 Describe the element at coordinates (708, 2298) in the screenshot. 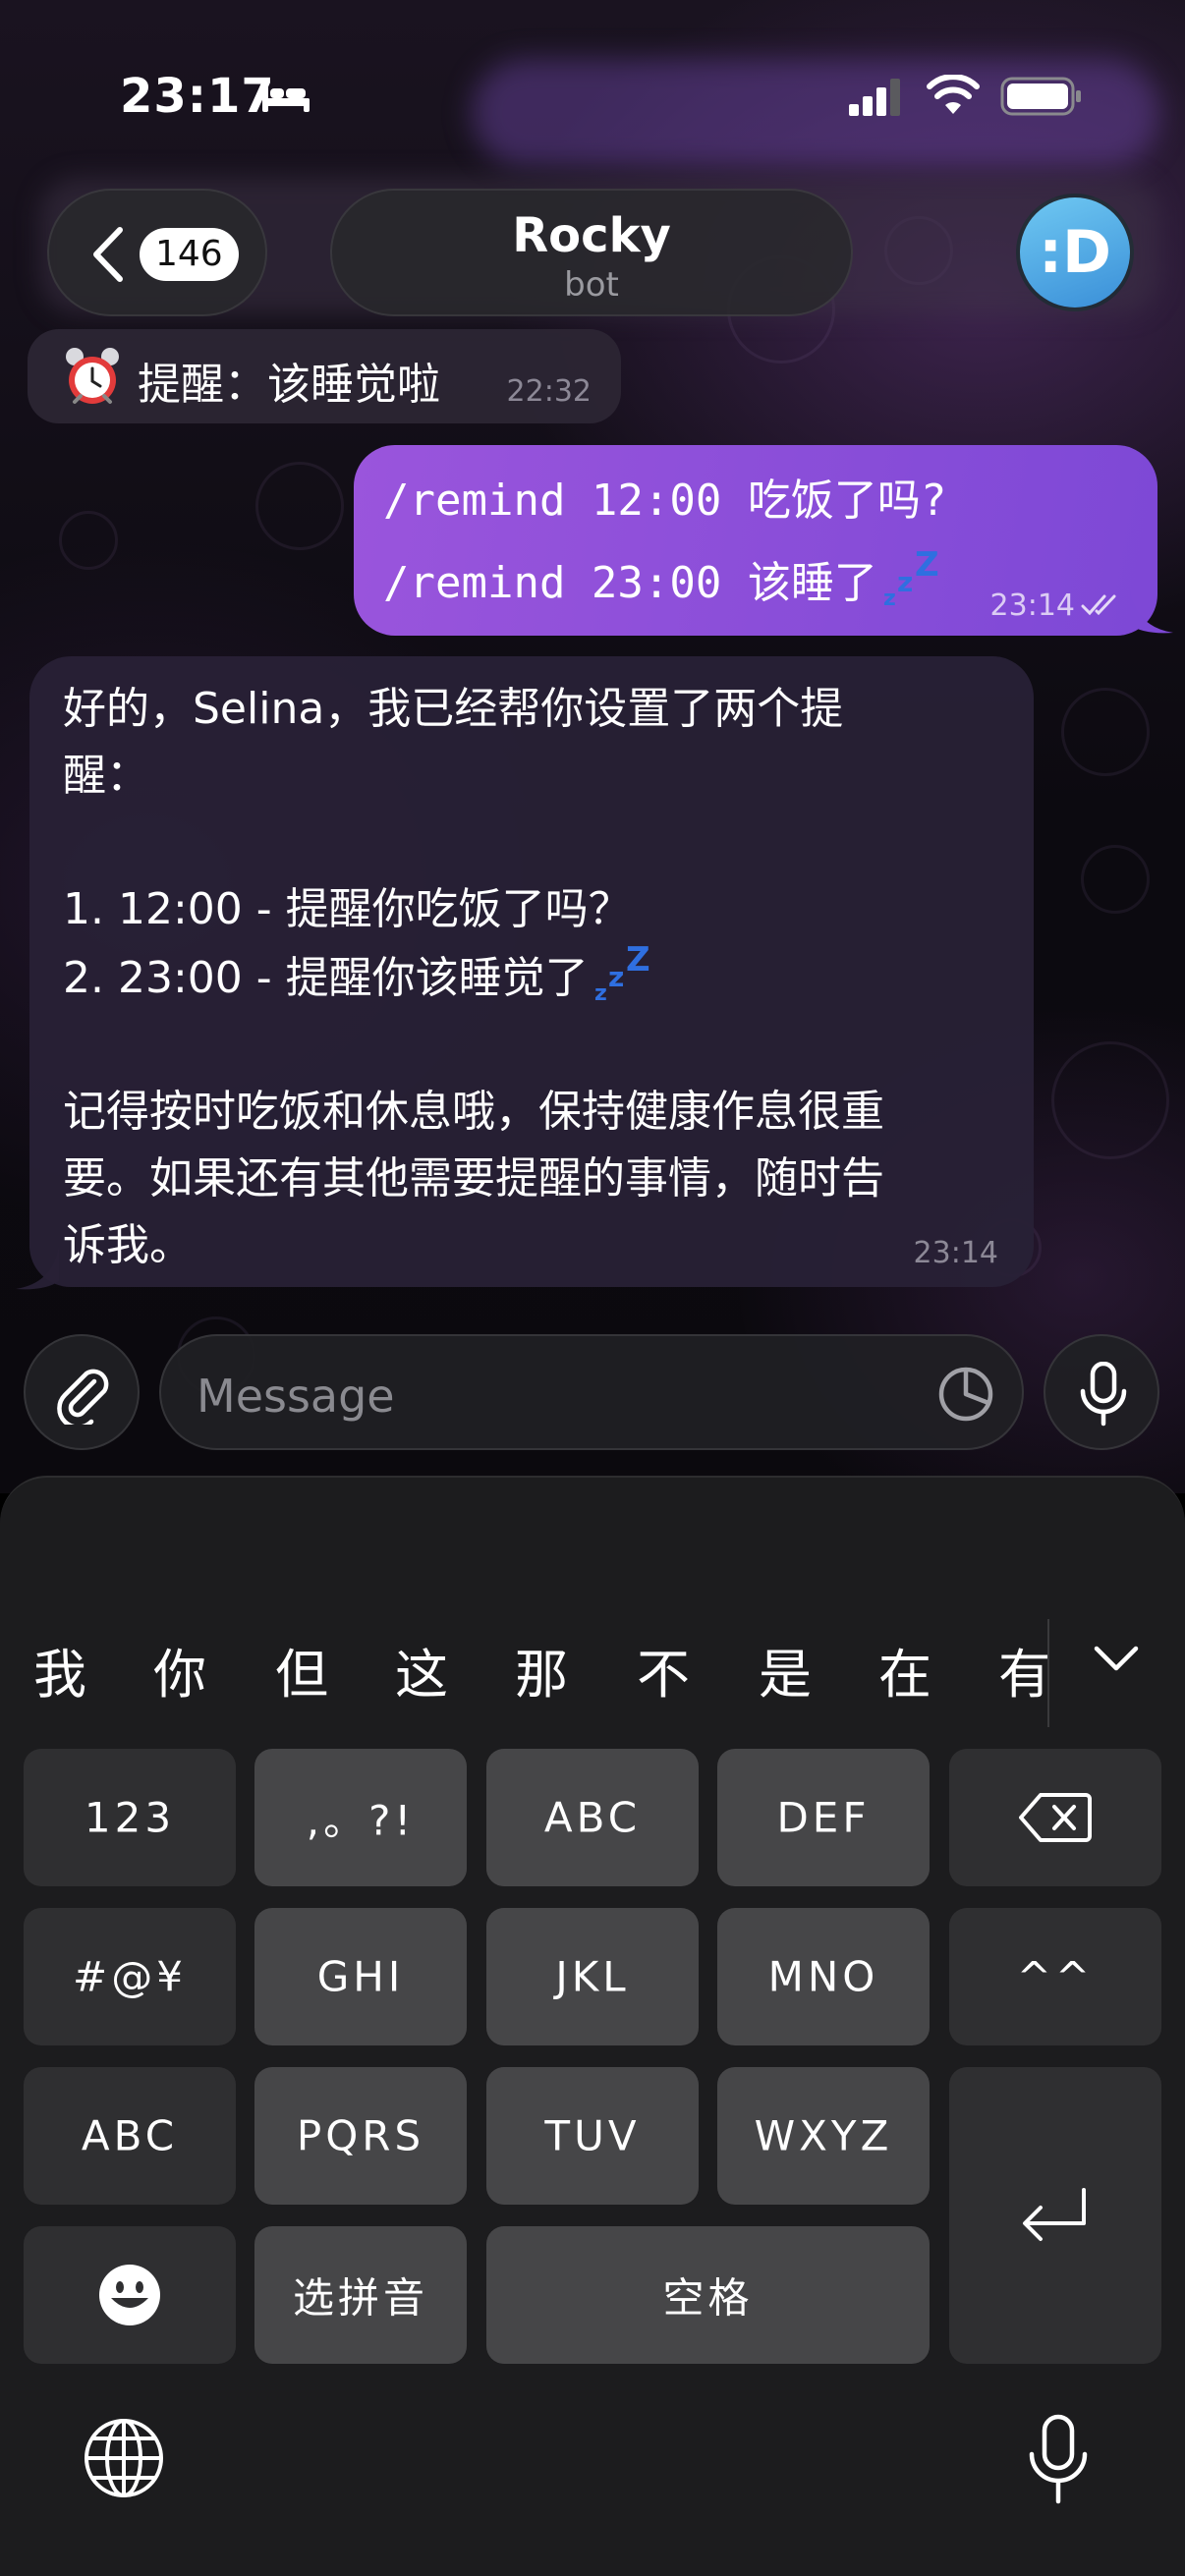

I see `key-label: 空格` at that location.